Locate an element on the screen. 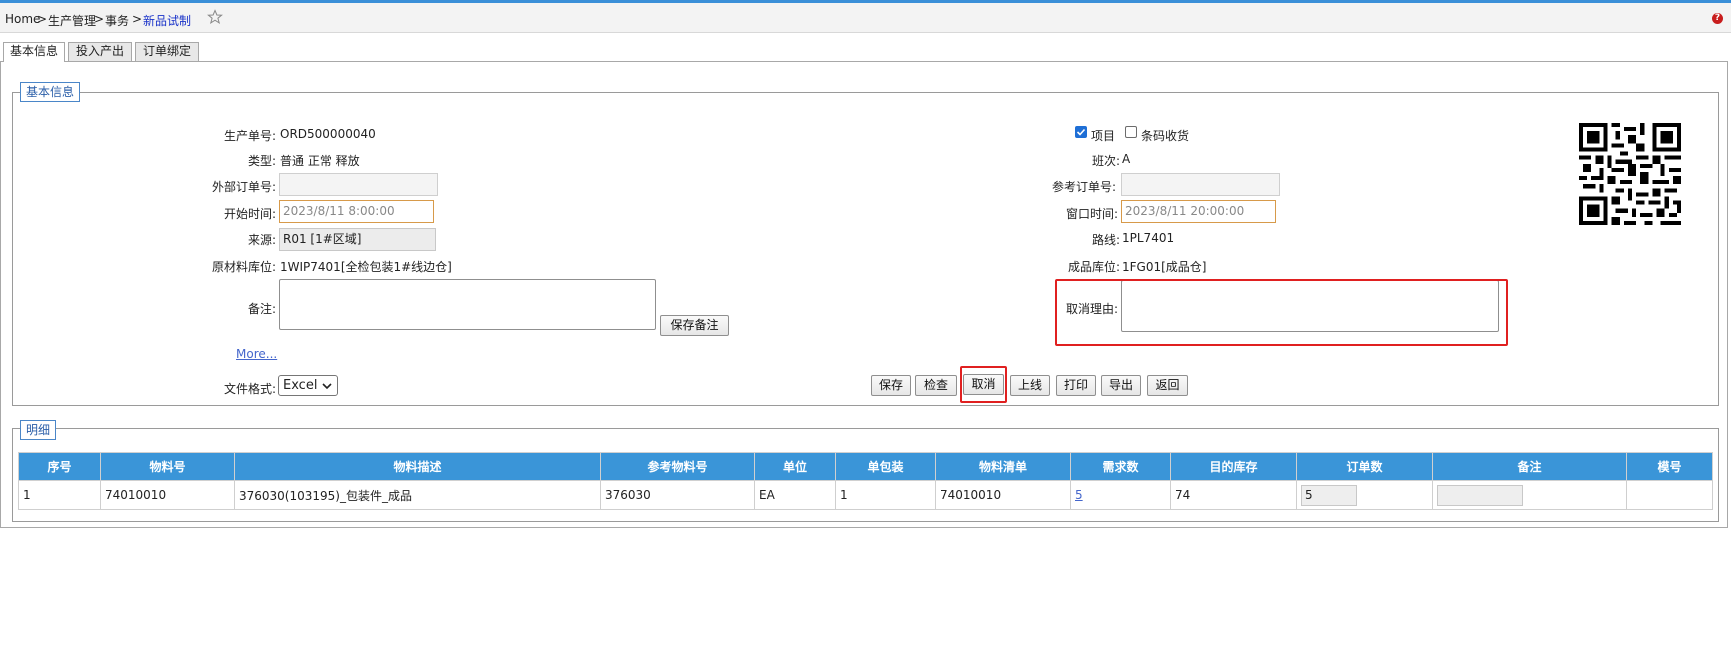 The width and height of the screenshot is (1731, 648). raw-loc-label: 原材料库位: is located at coordinates (243, 267).